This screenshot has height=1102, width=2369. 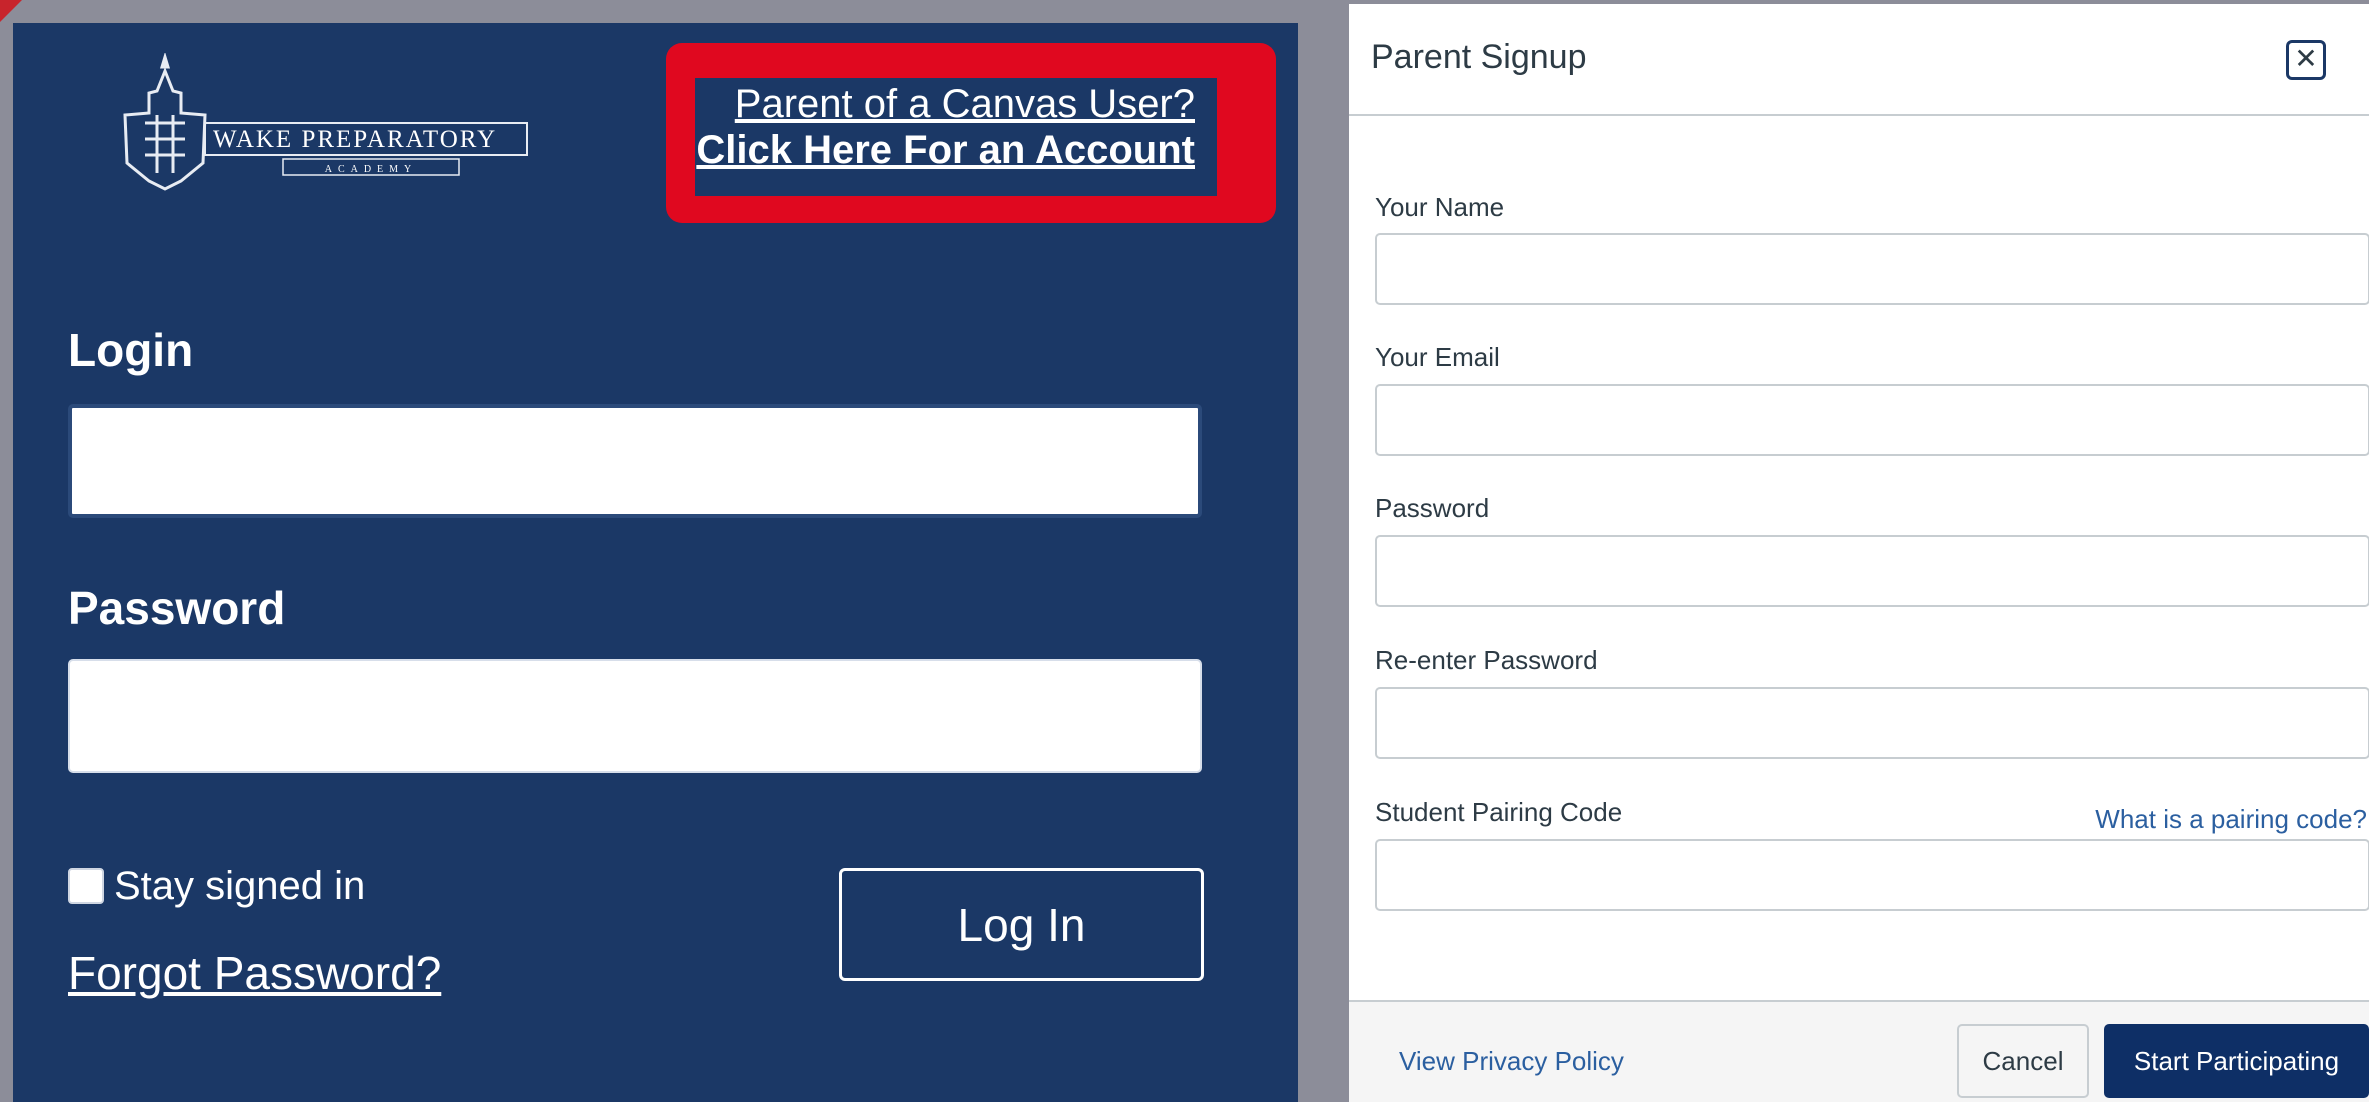 What do you see at coordinates (2231, 819) in the screenshot?
I see `what-is-pairing-code-link: What is a pairing code?` at bounding box center [2231, 819].